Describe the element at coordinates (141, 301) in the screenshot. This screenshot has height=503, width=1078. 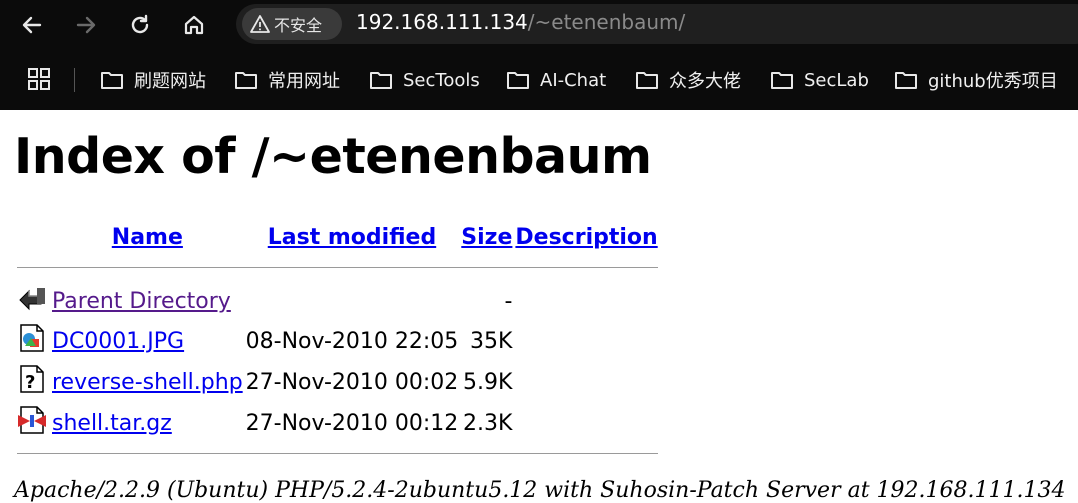
I see `parent-directory-link: Parent Directory` at that location.